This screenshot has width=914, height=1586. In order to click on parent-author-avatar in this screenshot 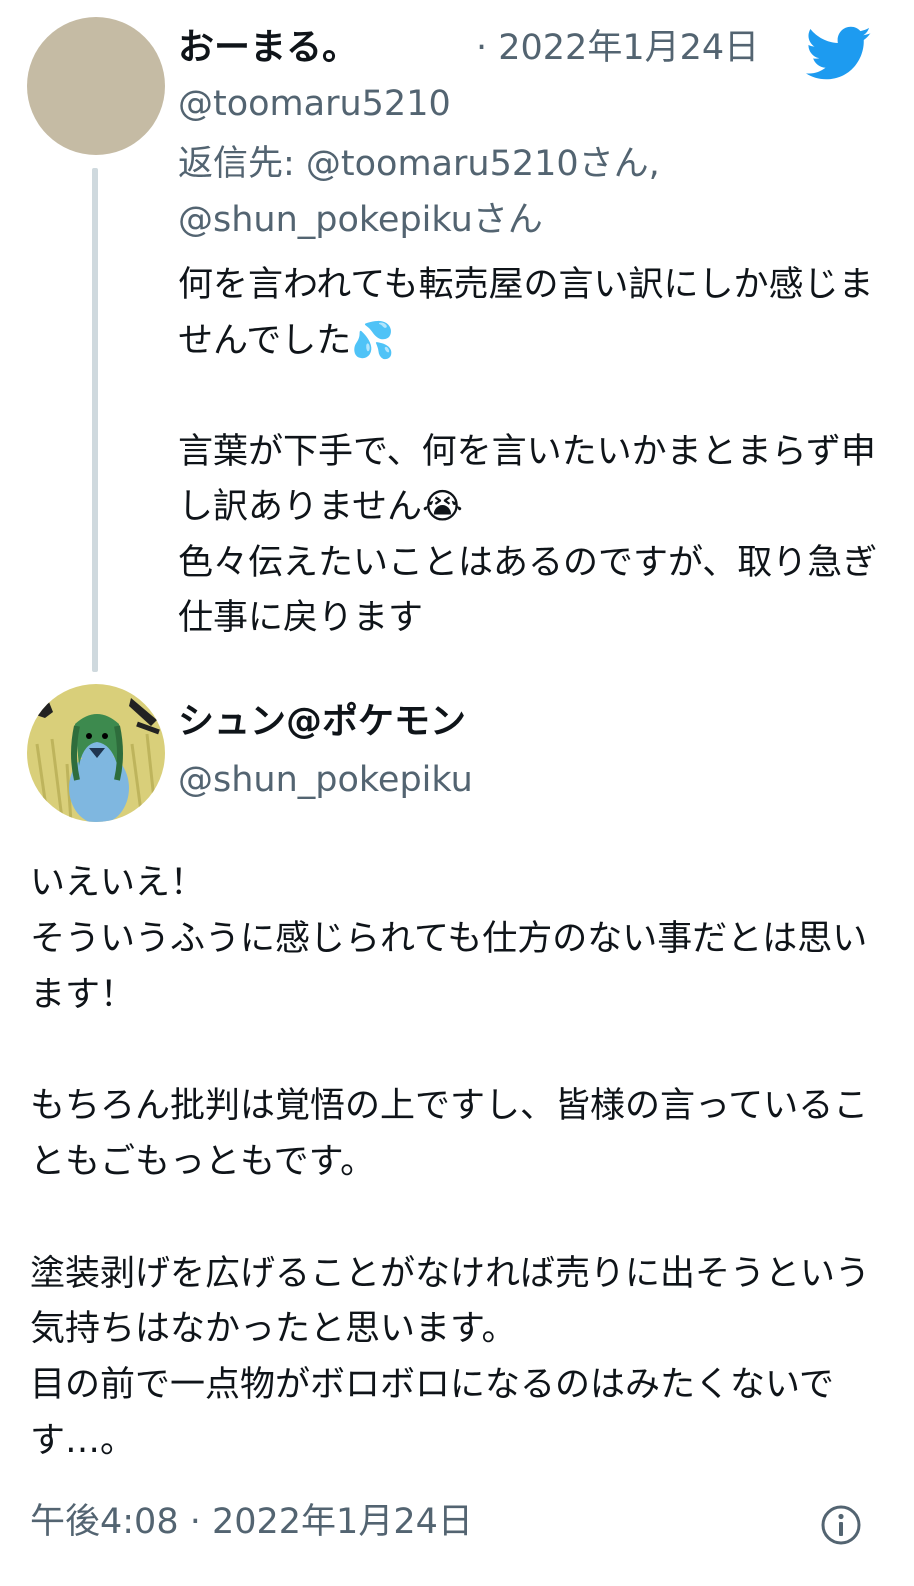, I will do `click(96, 86)`.